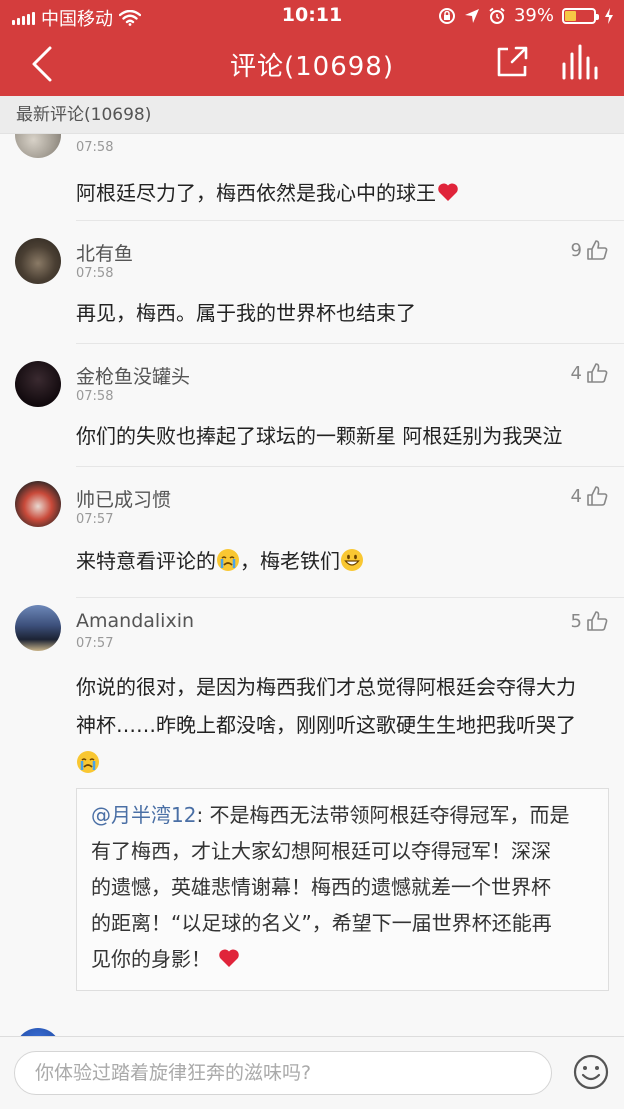 This screenshot has width=624, height=1109. I want to click on smile-icon, so click(591, 1072).